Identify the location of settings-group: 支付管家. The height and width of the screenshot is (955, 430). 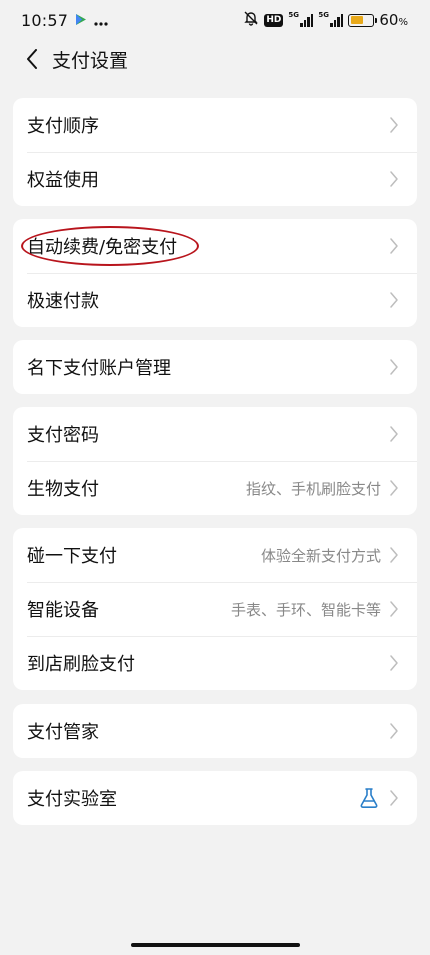
(215, 731).